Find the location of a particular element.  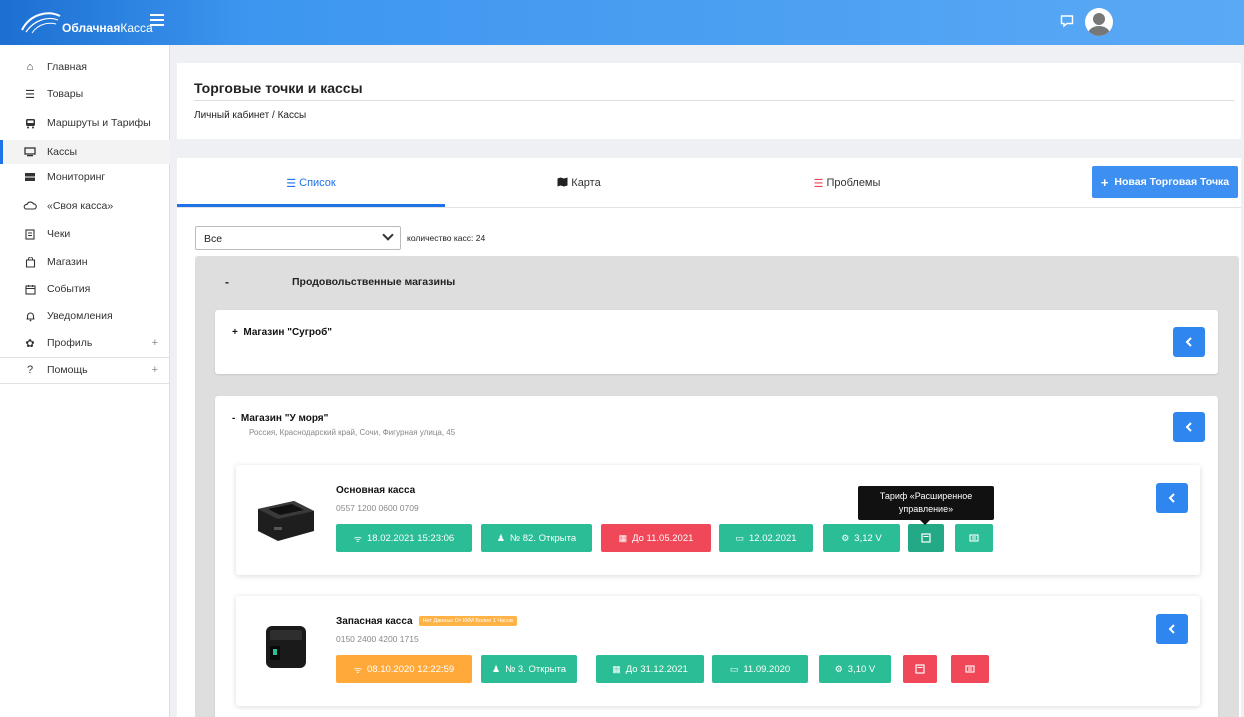

user-avatar is located at coordinates (1099, 22).